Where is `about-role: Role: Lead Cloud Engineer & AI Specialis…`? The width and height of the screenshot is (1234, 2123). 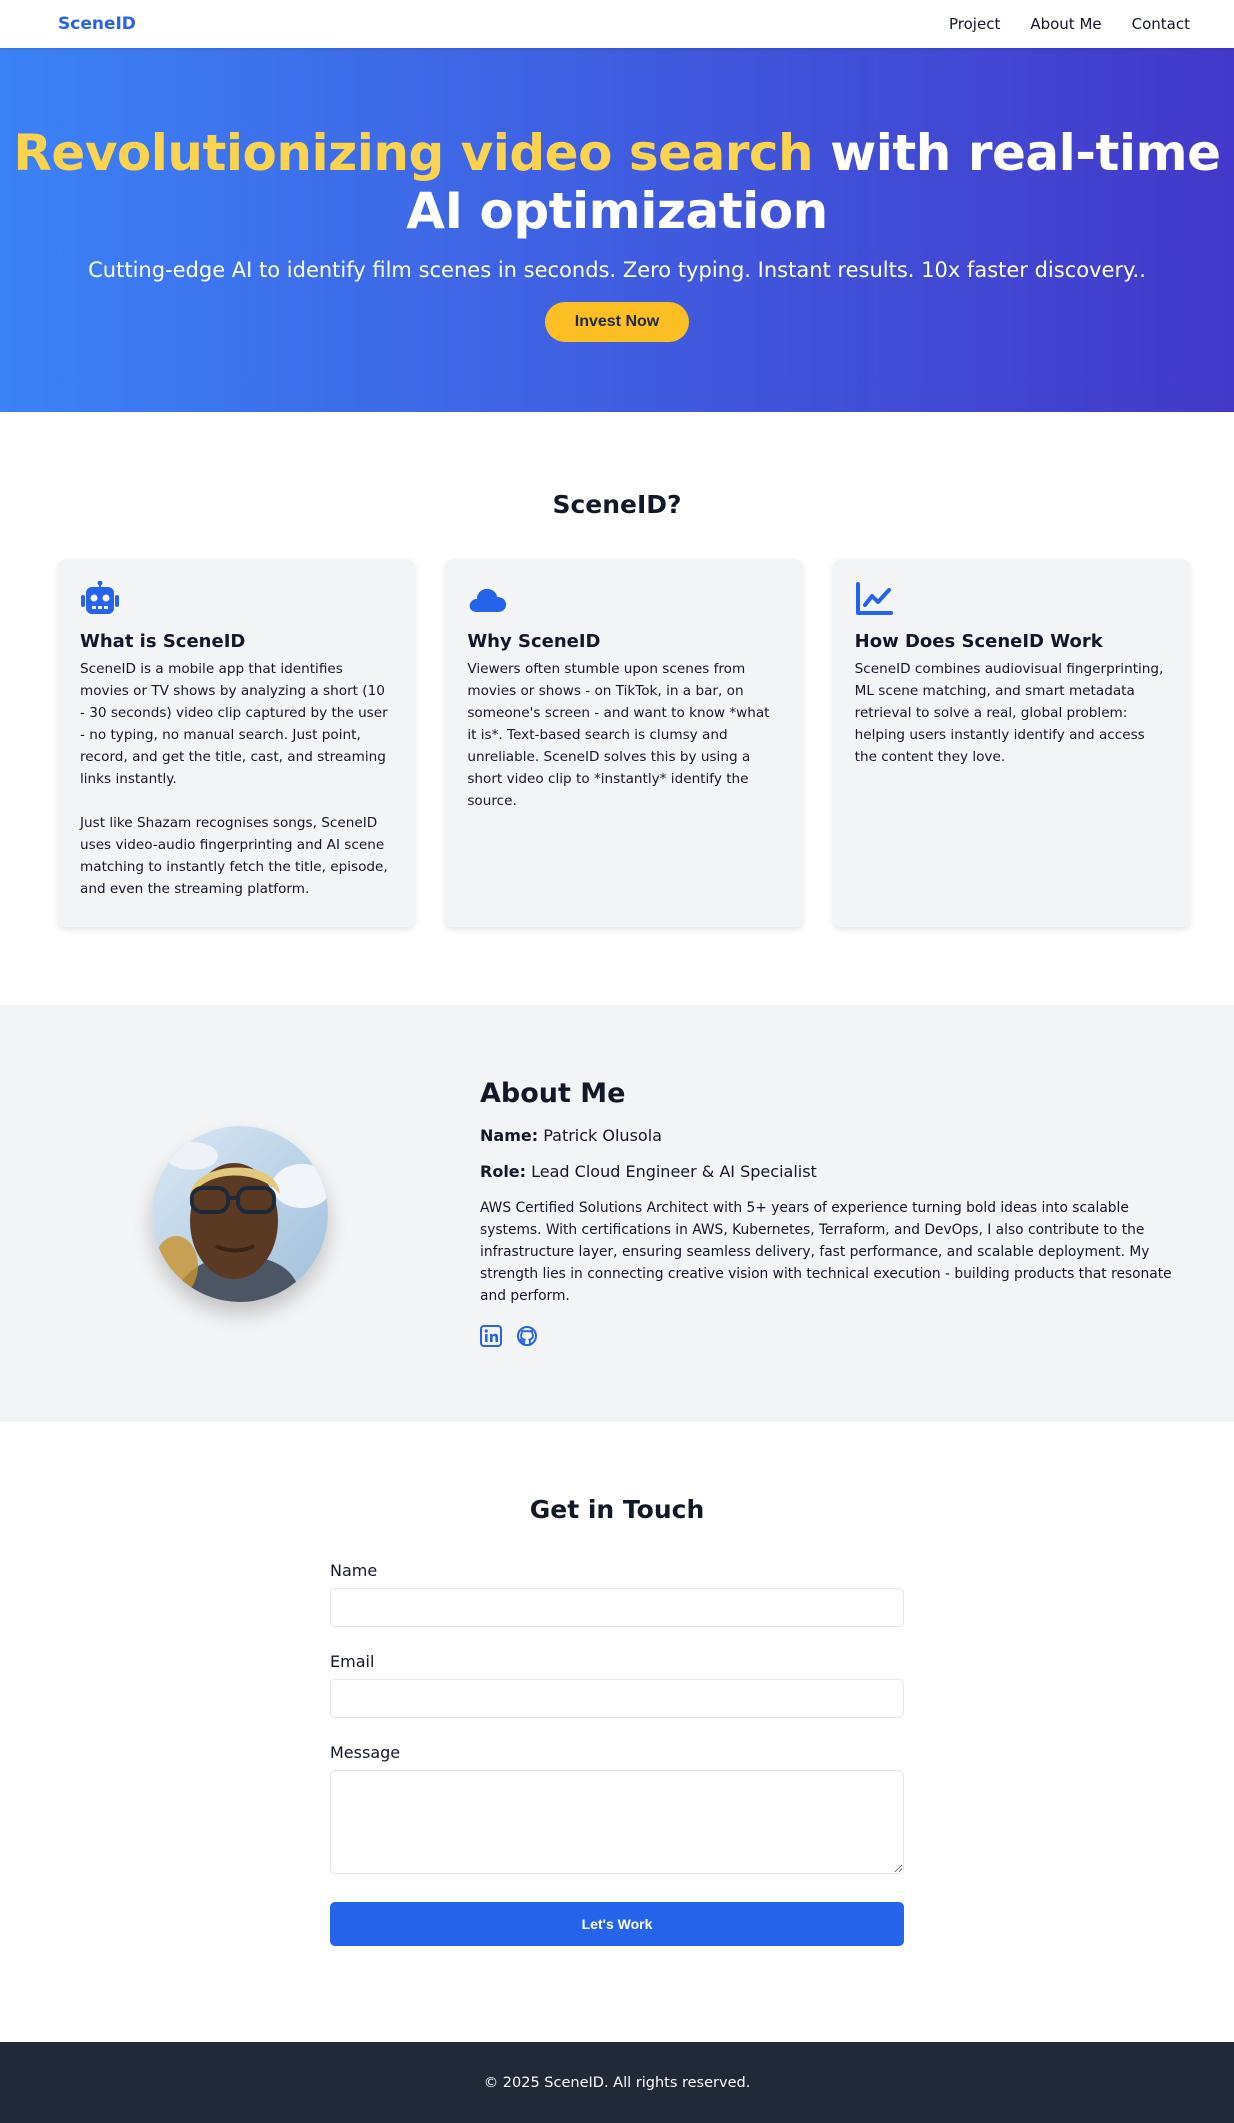
about-role: Role: Lead Cloud Engineer & AI Specialis… is located at coordinates (835, 1171).